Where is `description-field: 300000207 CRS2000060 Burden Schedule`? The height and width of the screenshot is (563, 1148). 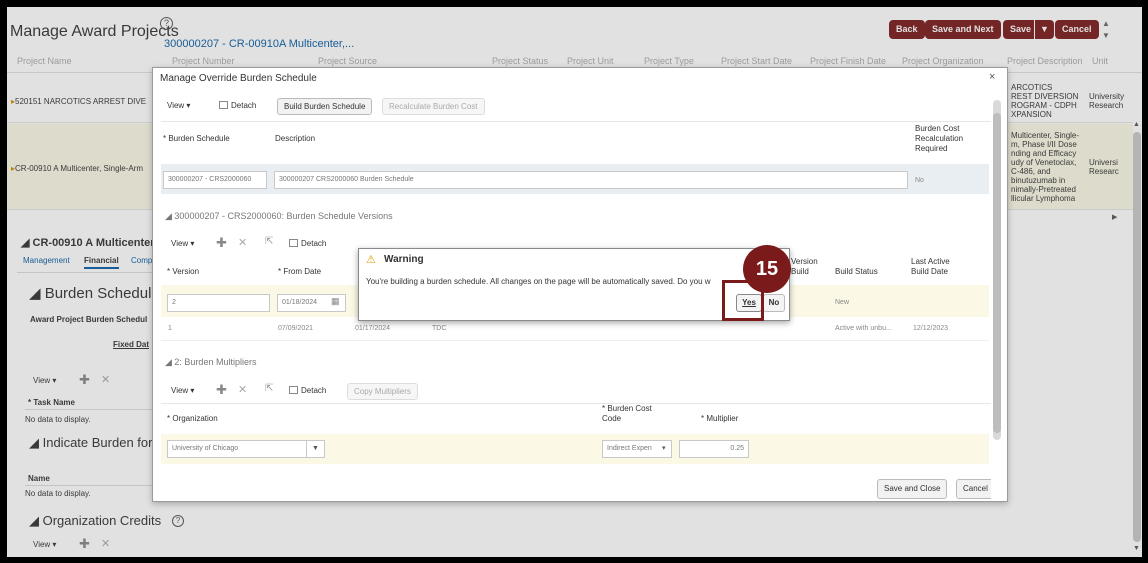 description-field: 300000207 CRS2000060 Burden Schedule is located at coordinates (591, 180).